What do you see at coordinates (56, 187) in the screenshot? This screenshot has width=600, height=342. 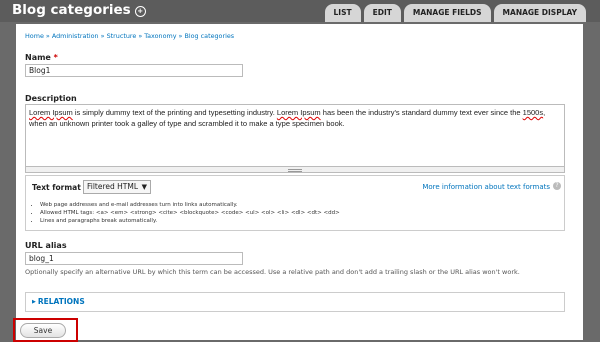 I see `text-format-label: Text format` at bounding box center [56, 187].